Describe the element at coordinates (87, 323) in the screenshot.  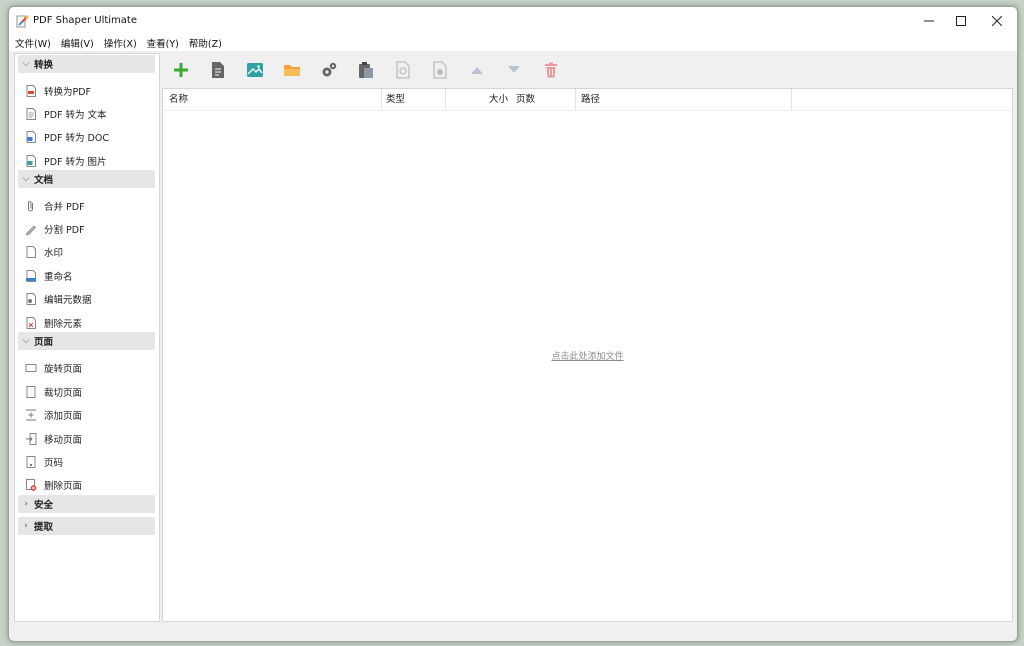
I see `sidebar-item-remove-elements: 删除元素` at that location.